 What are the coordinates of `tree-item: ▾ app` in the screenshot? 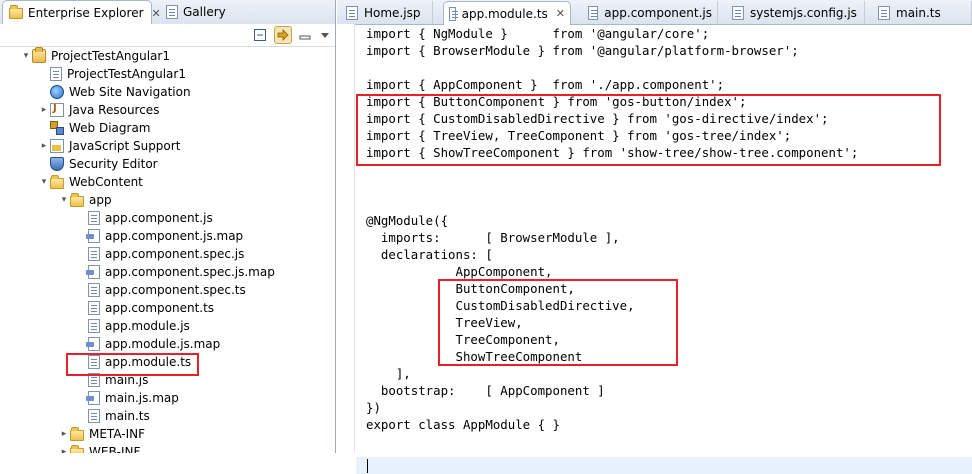 It's located at (85, 200).